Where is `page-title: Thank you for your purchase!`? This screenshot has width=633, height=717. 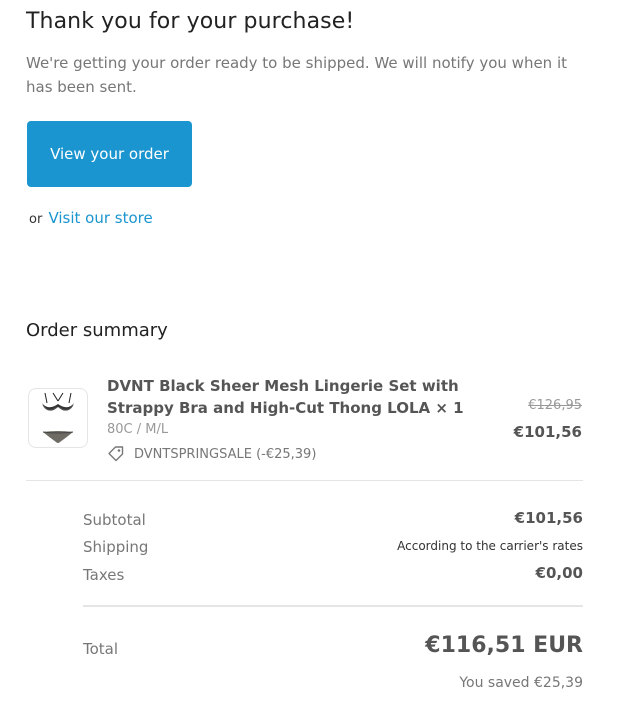
page-title: Thank you for your purchase! is located at coordinates (190, 21).